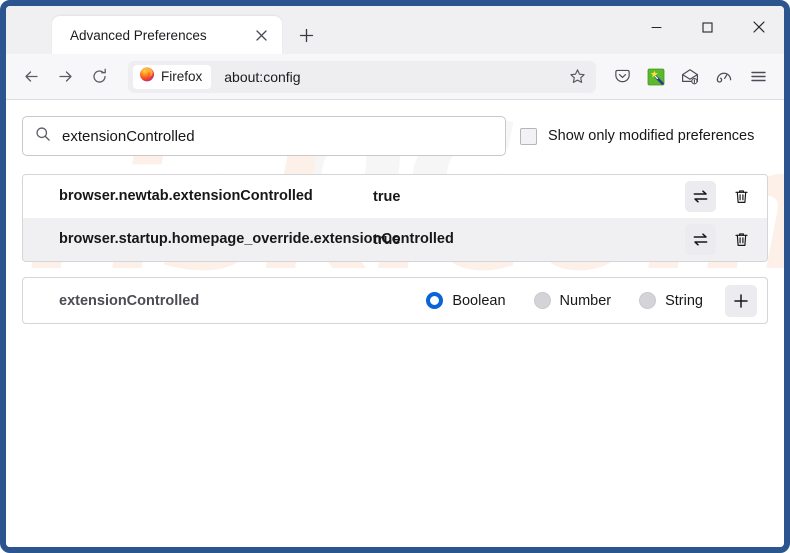 The width and height of the screenshot is (790, 553). What do you see at coordinates (147, 76) in the screenshot?
I see `firefox-logo-icon` at bounding box center [147, 76].